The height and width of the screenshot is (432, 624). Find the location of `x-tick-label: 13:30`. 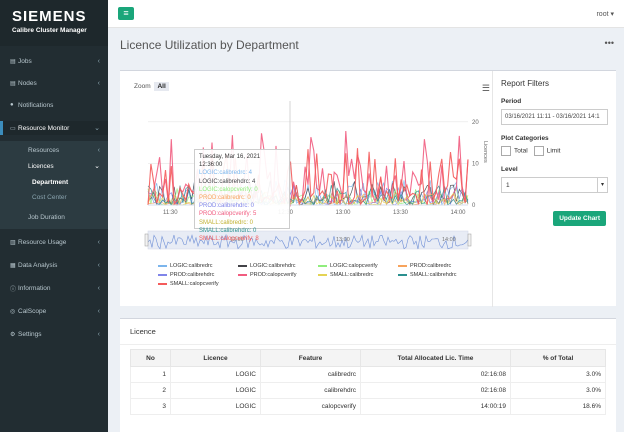

x-tick-label: 13:30 is located at coordinates (401, 213).